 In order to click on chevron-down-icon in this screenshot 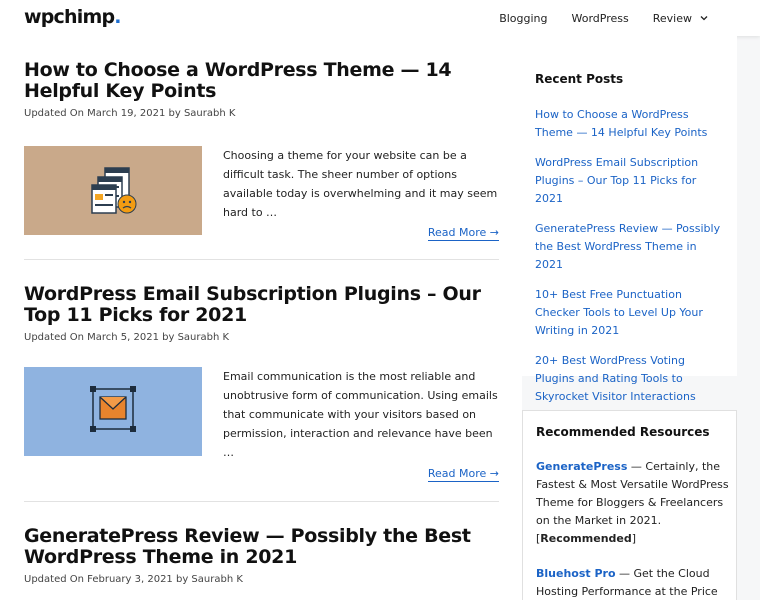, I will do `click(704, 18)`.